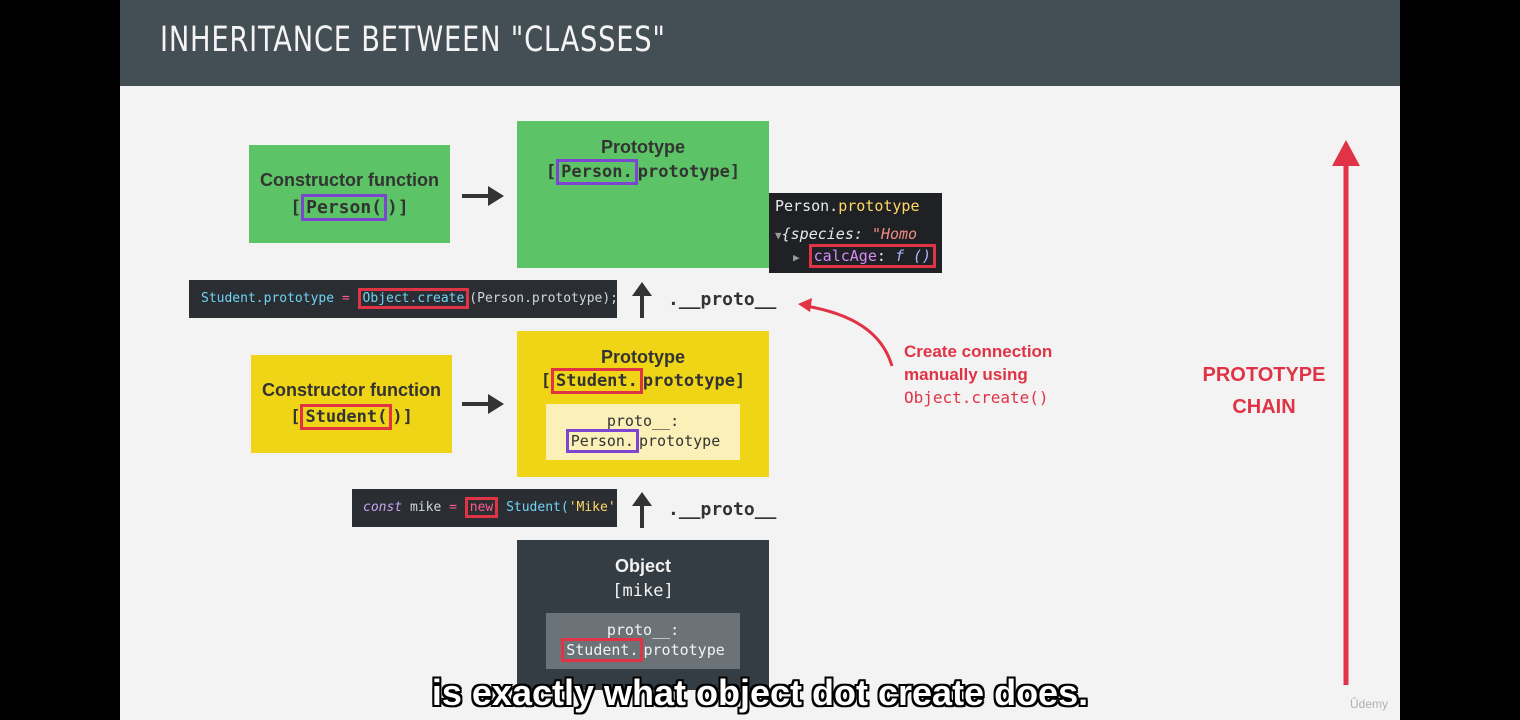 The image size is (1520, 720). I want to click on console-line-3: ▶ calcAge: f (), so click(865, 256).